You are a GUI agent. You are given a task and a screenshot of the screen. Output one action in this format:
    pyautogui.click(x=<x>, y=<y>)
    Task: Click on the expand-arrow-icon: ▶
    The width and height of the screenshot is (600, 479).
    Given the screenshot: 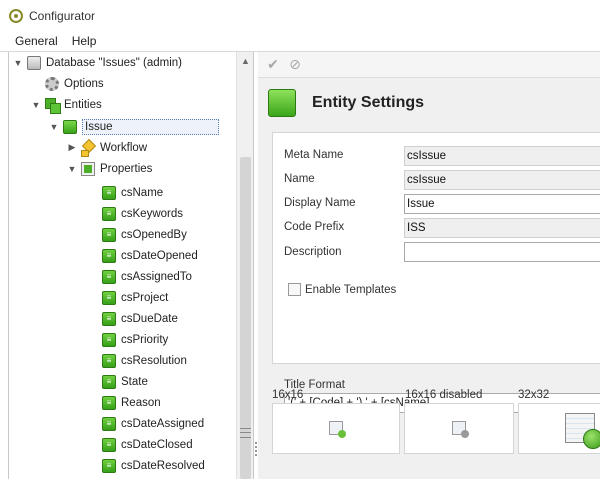 What is the action you would take?
    pyautogui.click(x=72, y=148)
    